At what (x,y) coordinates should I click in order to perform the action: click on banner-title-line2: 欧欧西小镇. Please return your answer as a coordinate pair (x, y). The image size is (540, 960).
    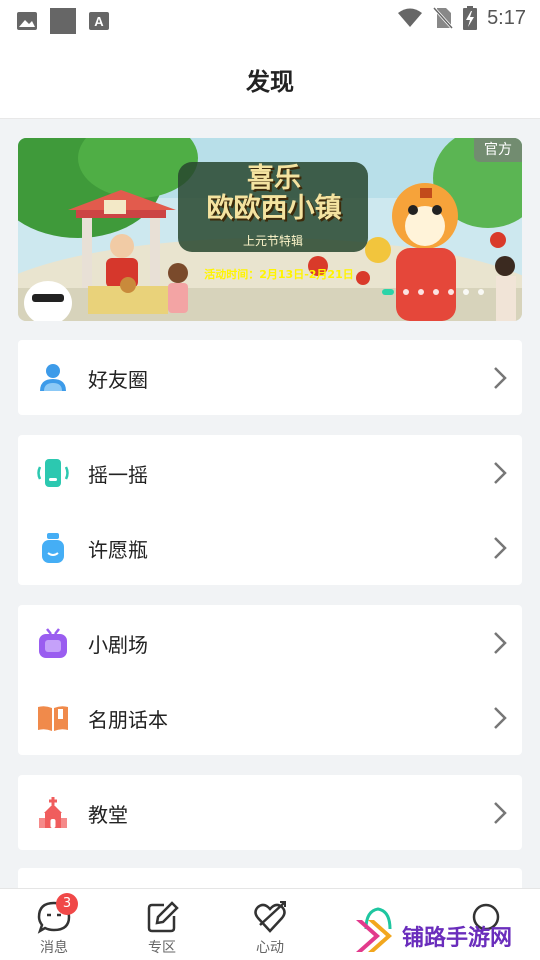
    Looking at the image, I should click on (274, 208).